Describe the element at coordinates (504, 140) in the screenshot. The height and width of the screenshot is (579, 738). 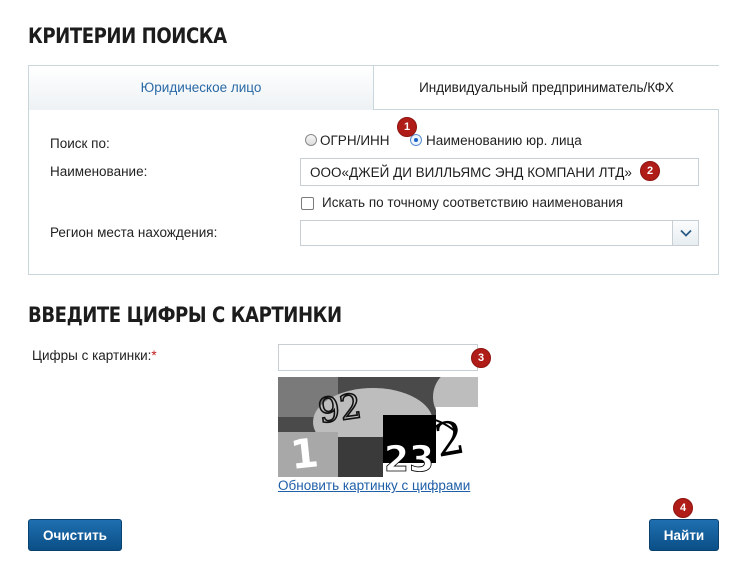
I see `radio-by-name-label: Наименованию юр. лица` at that location.